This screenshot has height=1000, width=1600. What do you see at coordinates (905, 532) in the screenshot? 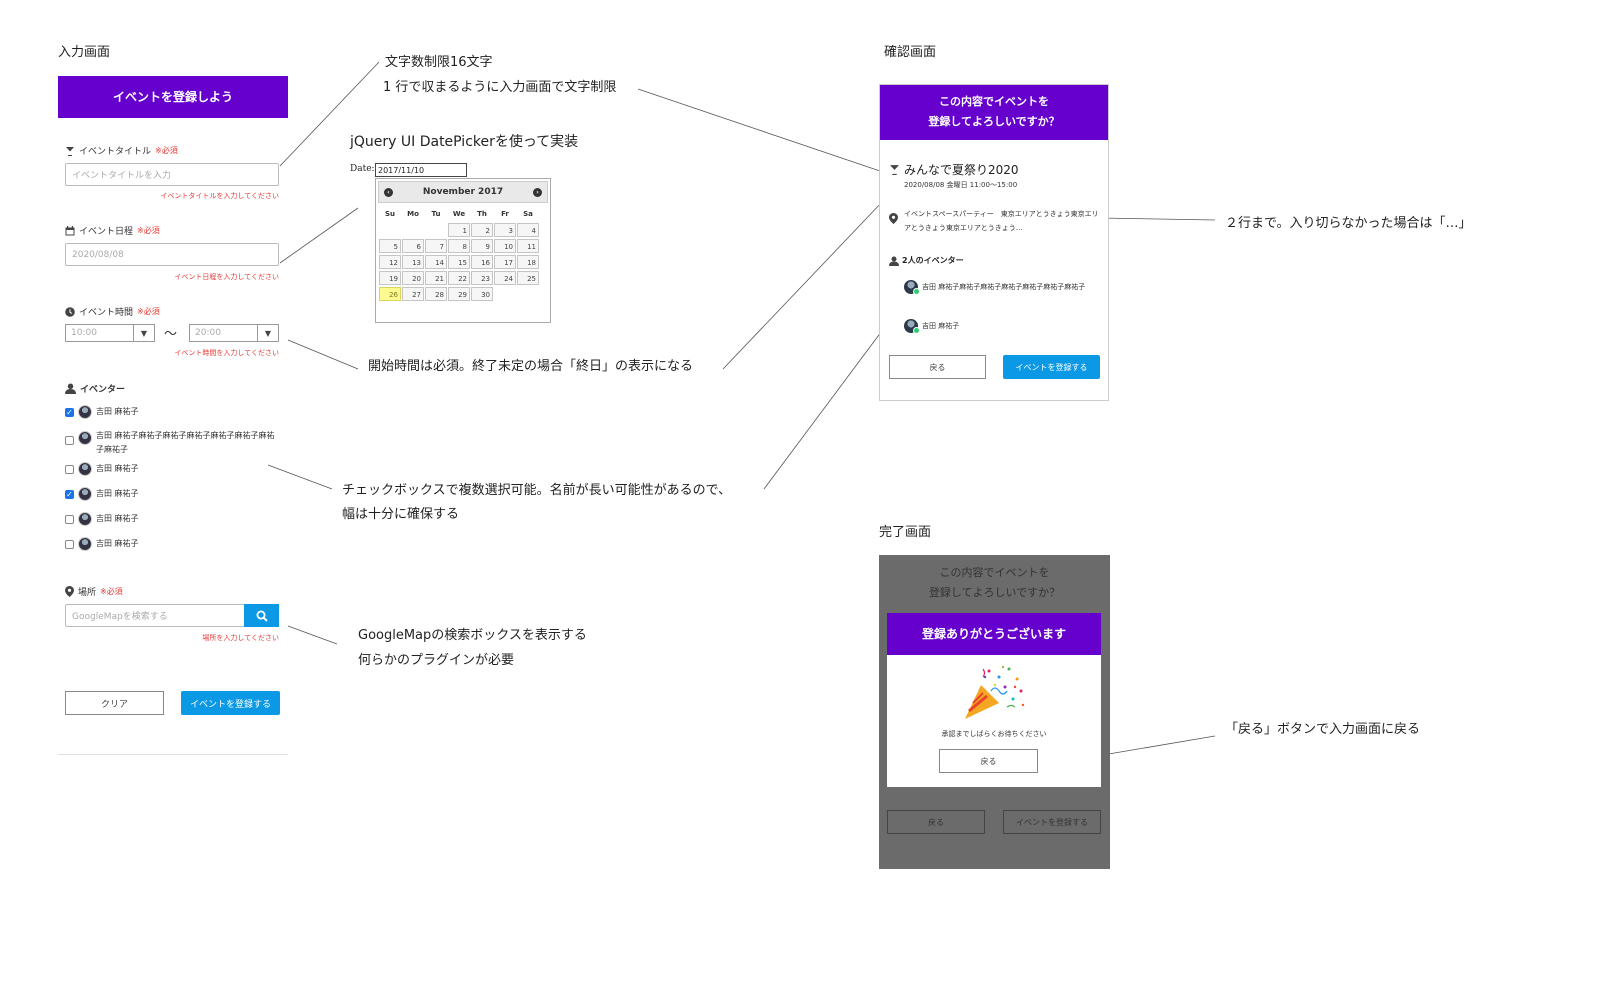
I see `done-screen-title: 完了画面` at bounding box center [905, 532].